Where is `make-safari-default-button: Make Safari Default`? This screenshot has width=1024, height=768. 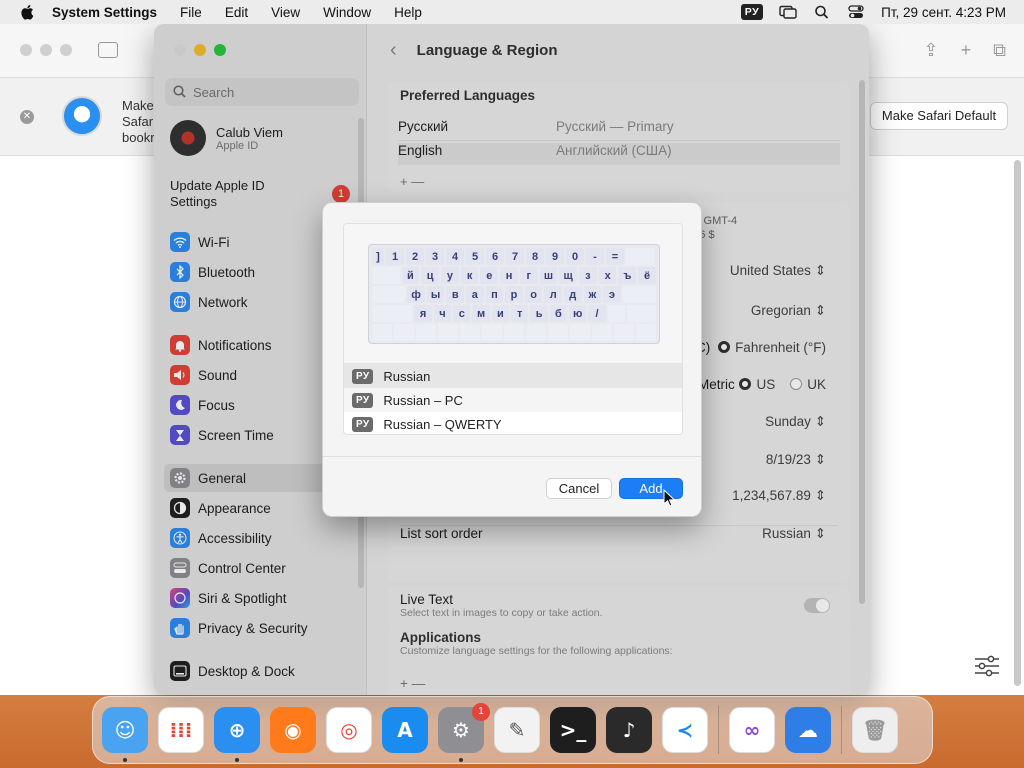
make-safari-default-button: Make Safari Default is located at coordinates (939, 116).